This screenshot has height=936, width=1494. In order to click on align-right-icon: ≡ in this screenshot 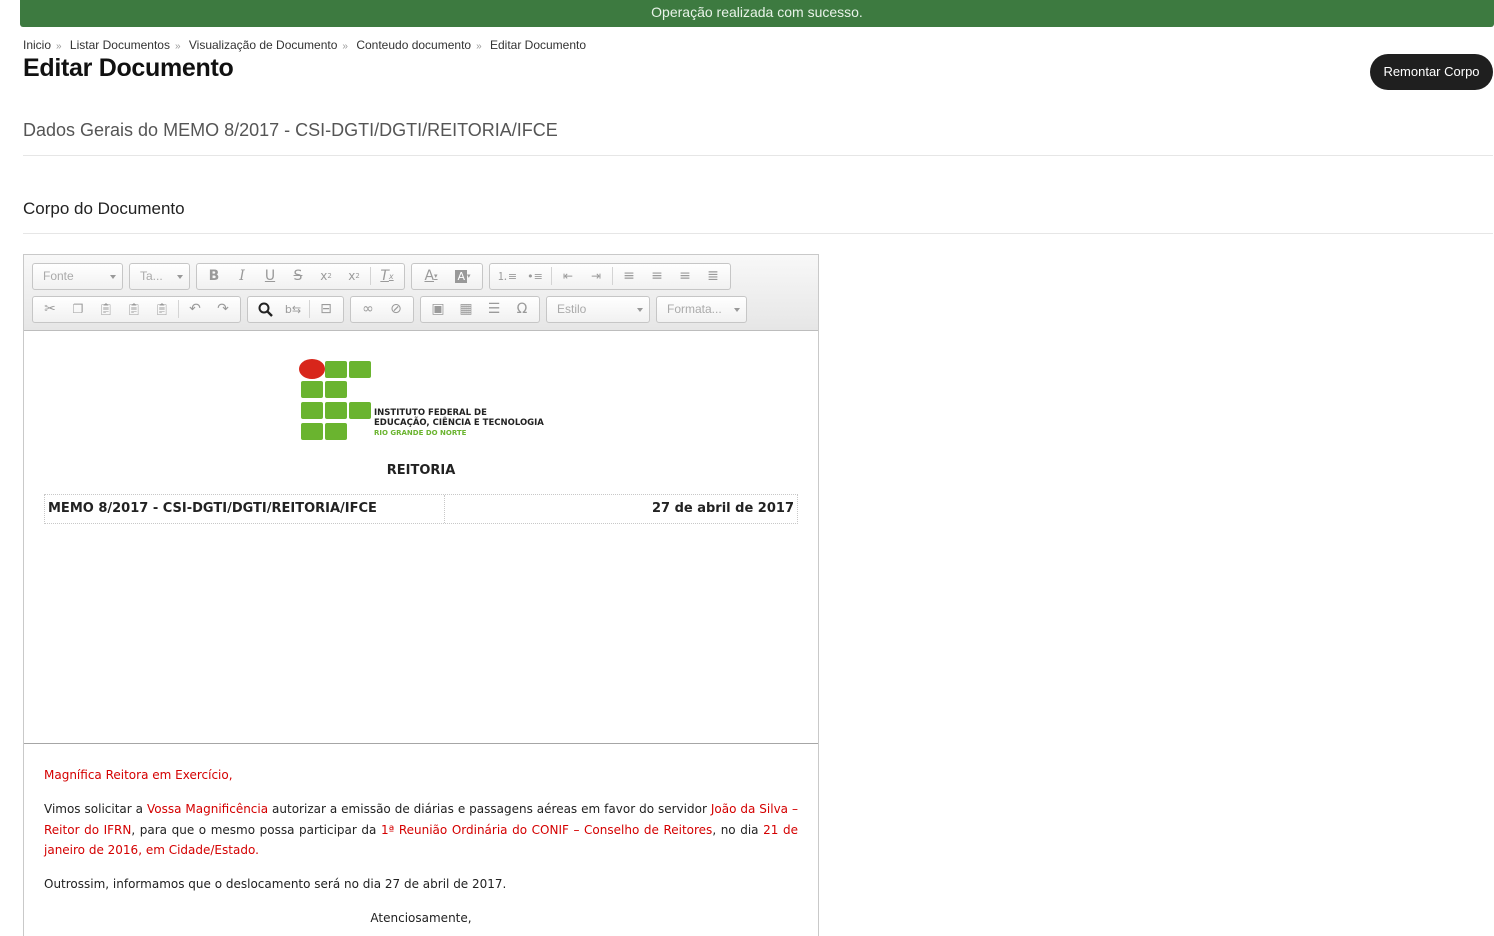, I will do `click(685, 276)`.